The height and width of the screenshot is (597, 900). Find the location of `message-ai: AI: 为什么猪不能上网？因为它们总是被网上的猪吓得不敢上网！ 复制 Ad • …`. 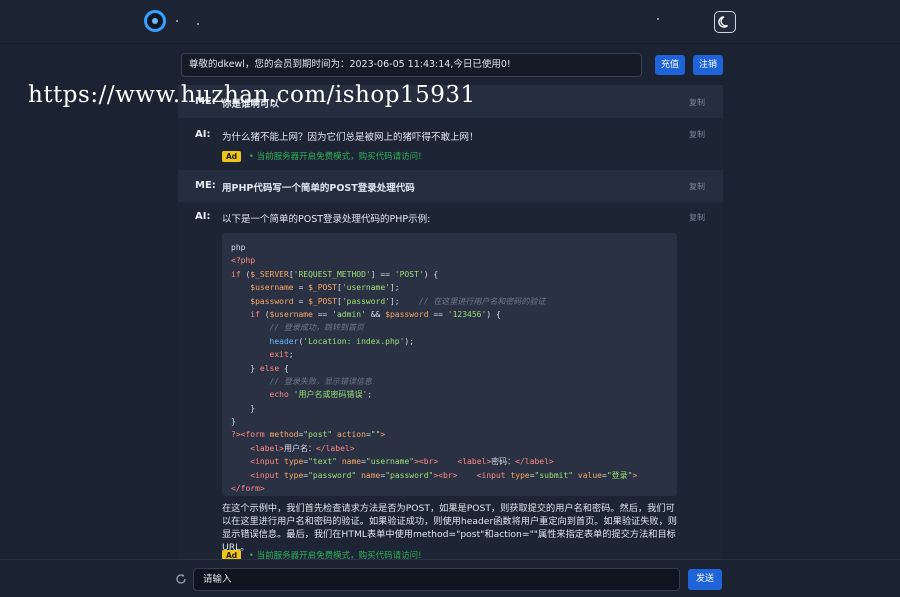

message-ai: AI: 为什么猪不能上网？因为它们总是被网上的猪吓得不敢上网！ 复制 Ad • … is located at coordinates (450, 144).